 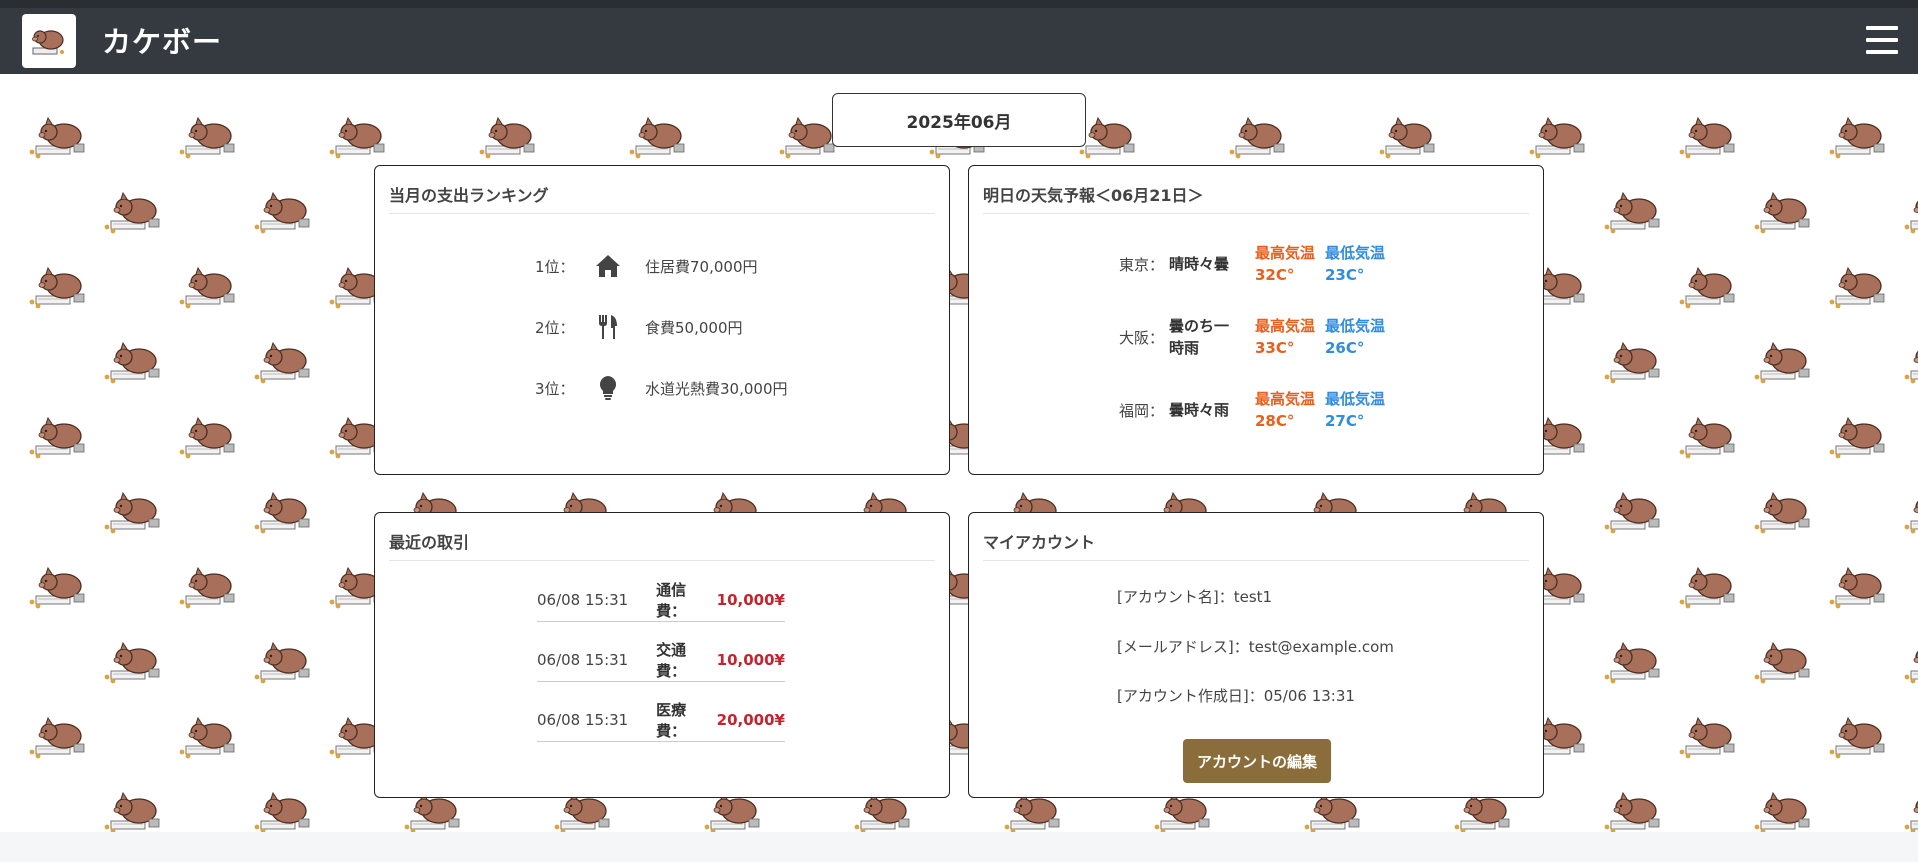 What do you see at coordinates (555, 327) in the screenshot?
I see `rank-position: 2位：` at bounding box center [555, 327].